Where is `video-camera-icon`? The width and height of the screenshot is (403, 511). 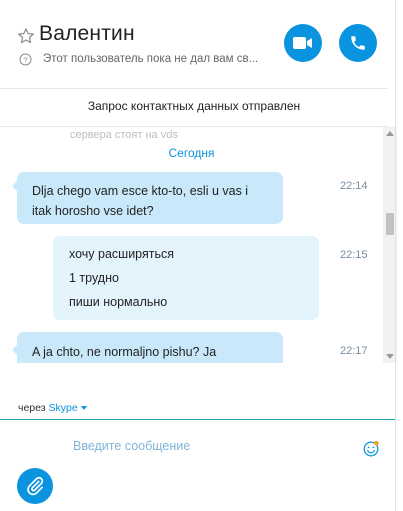
video-camera-icon is located at coordinates (302, 43).